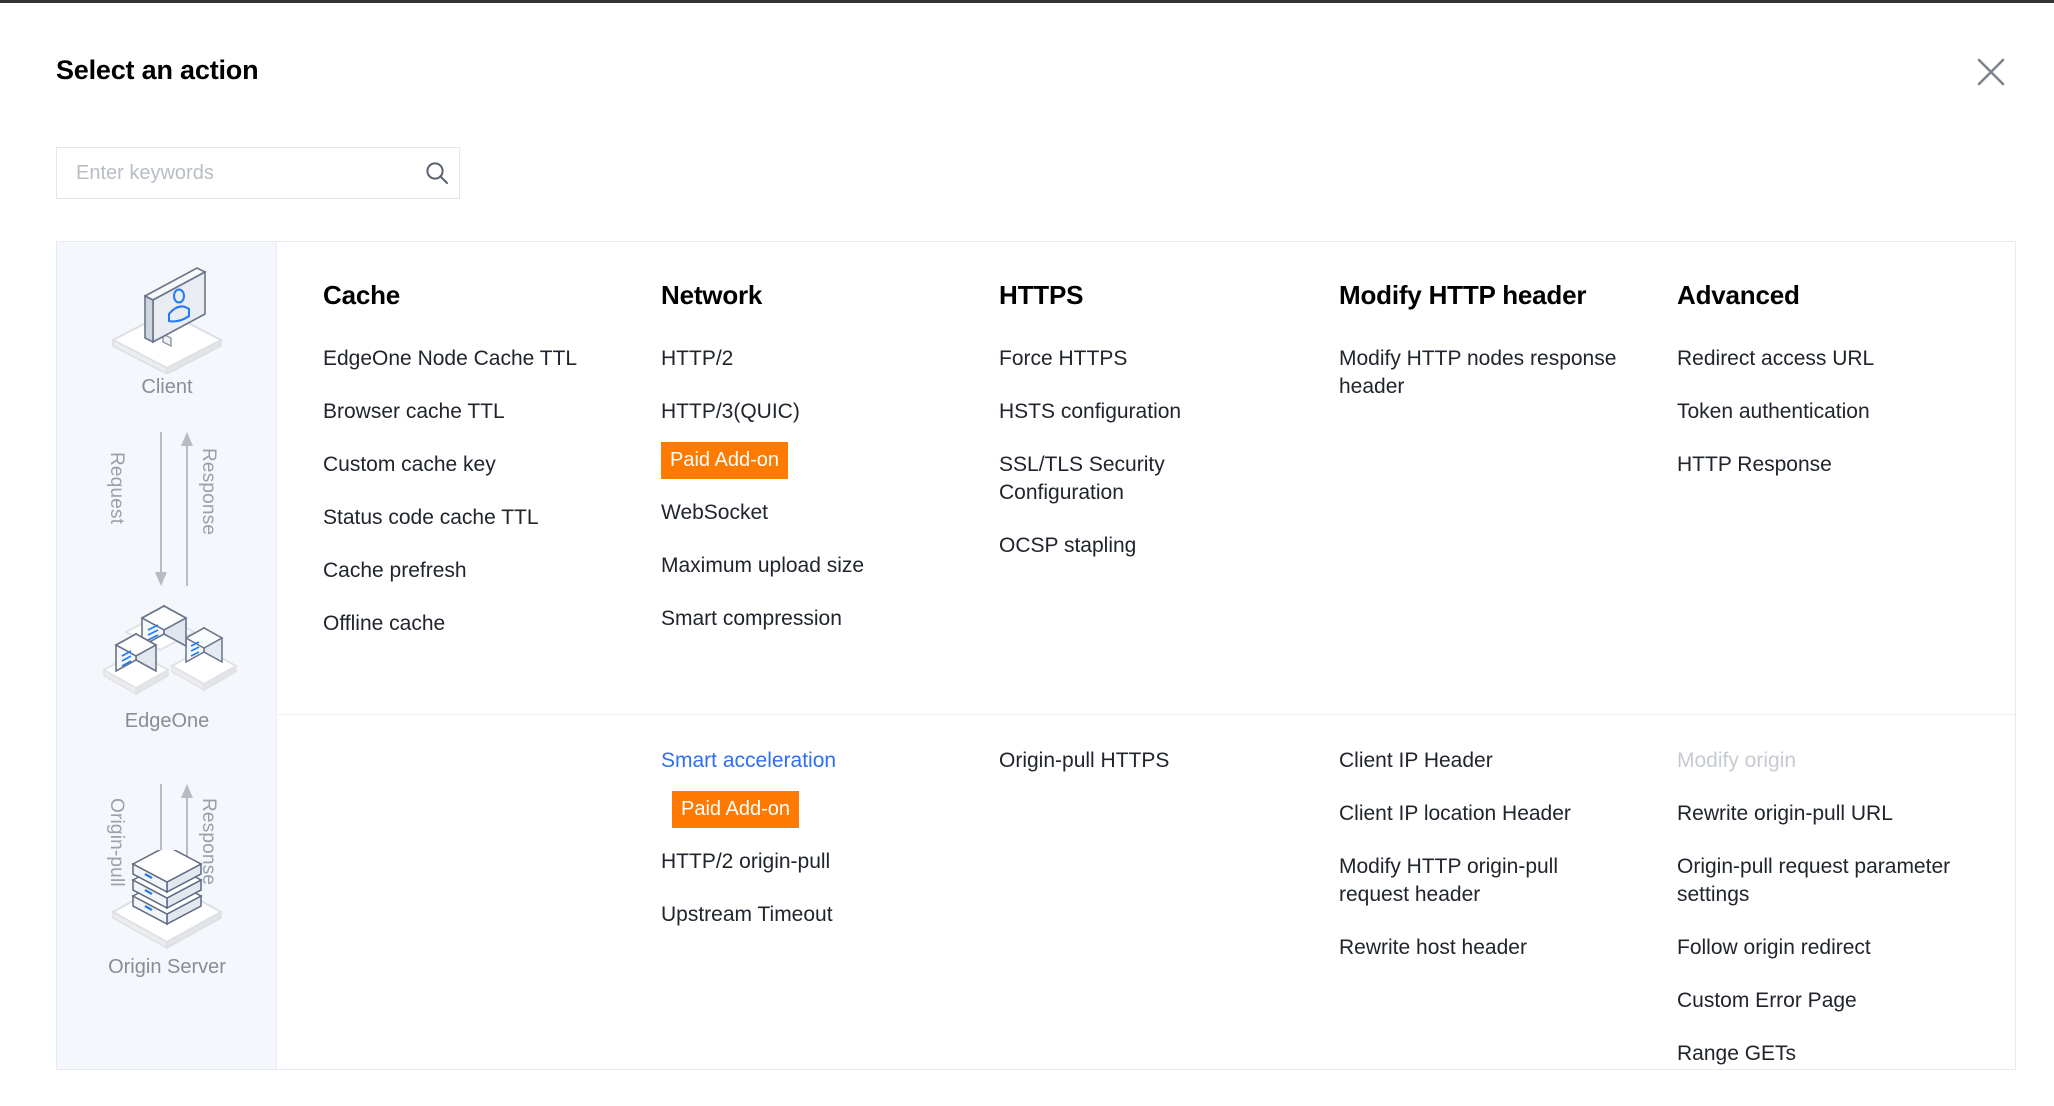  Describe the element at coordinates (1123, 919) in the screenshot. I see `column-https-origin: Origin-pull HTTPS` at that location.